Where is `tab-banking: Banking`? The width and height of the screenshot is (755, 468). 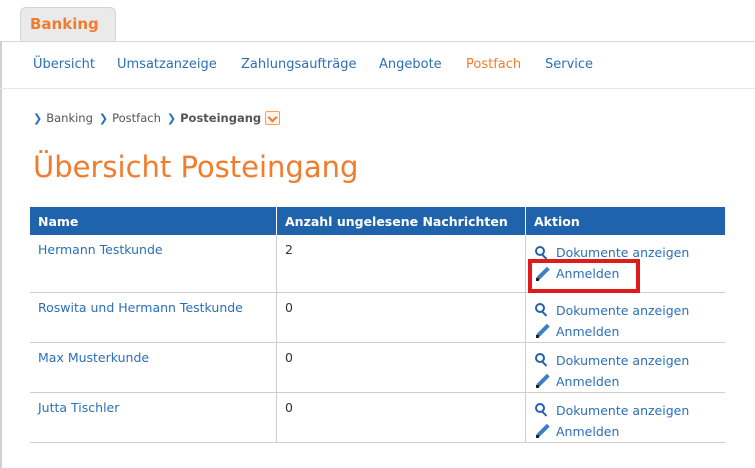
tab-banking: Banking is located at coordinates (68, 24).